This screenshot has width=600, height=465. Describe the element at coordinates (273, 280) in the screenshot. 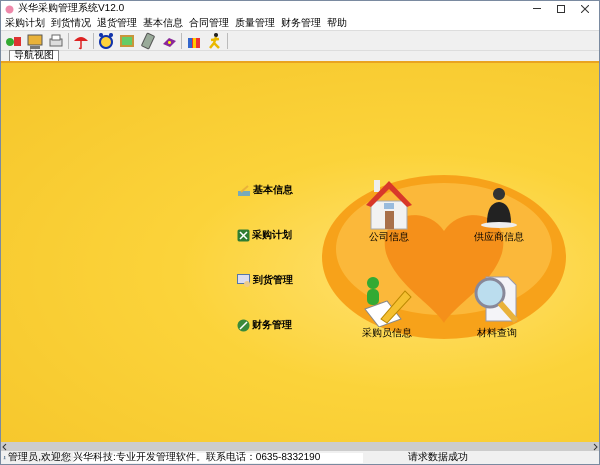

I see `nav-link: 到货管理` at that location.